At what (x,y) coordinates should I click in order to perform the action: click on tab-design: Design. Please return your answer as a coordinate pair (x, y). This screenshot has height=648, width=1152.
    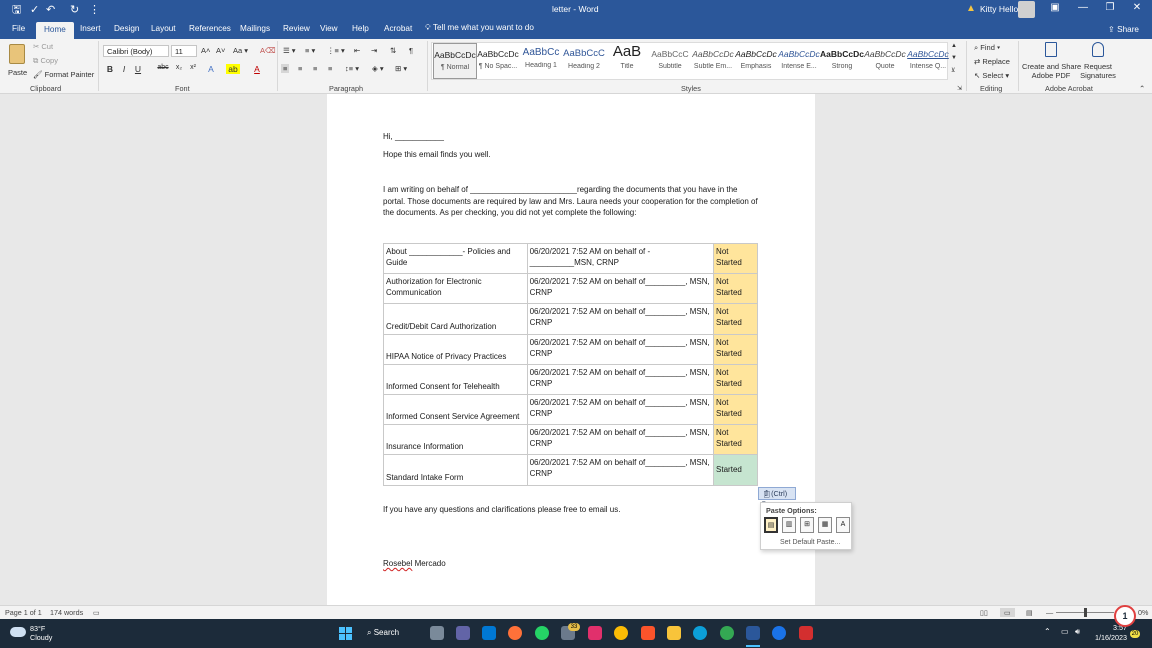
    Looking at the image, I should click on (127, 28).